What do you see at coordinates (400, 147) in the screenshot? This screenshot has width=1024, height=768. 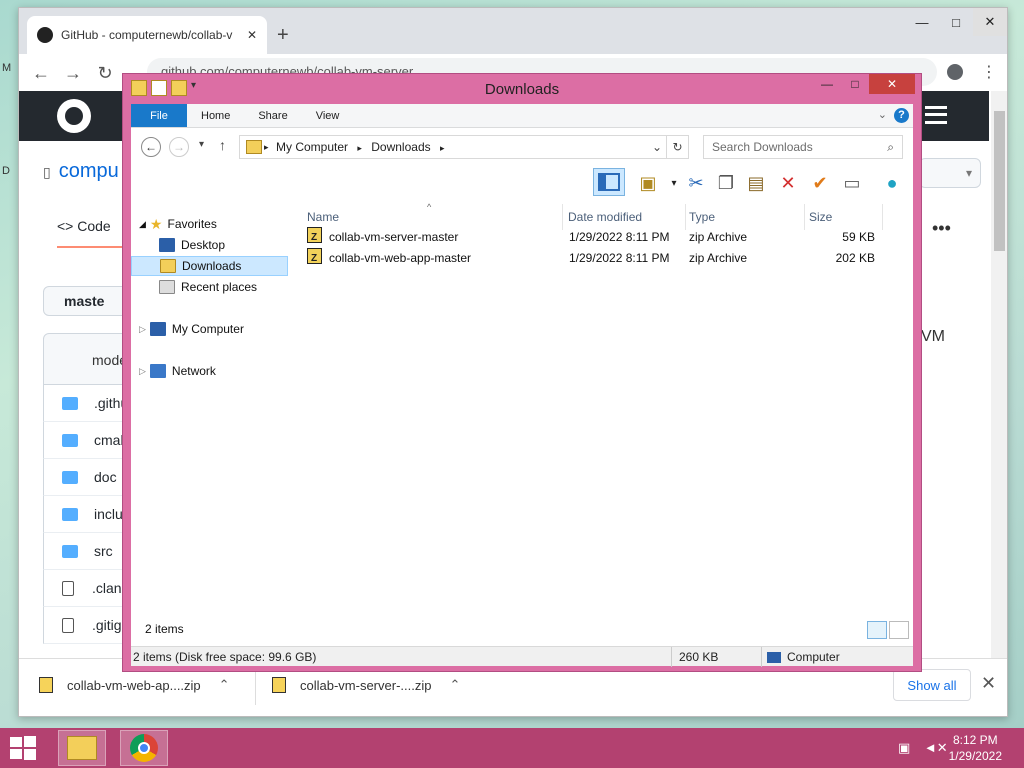 I see `breadcrumb-item: Downloads` at bounding box center [400, 147].